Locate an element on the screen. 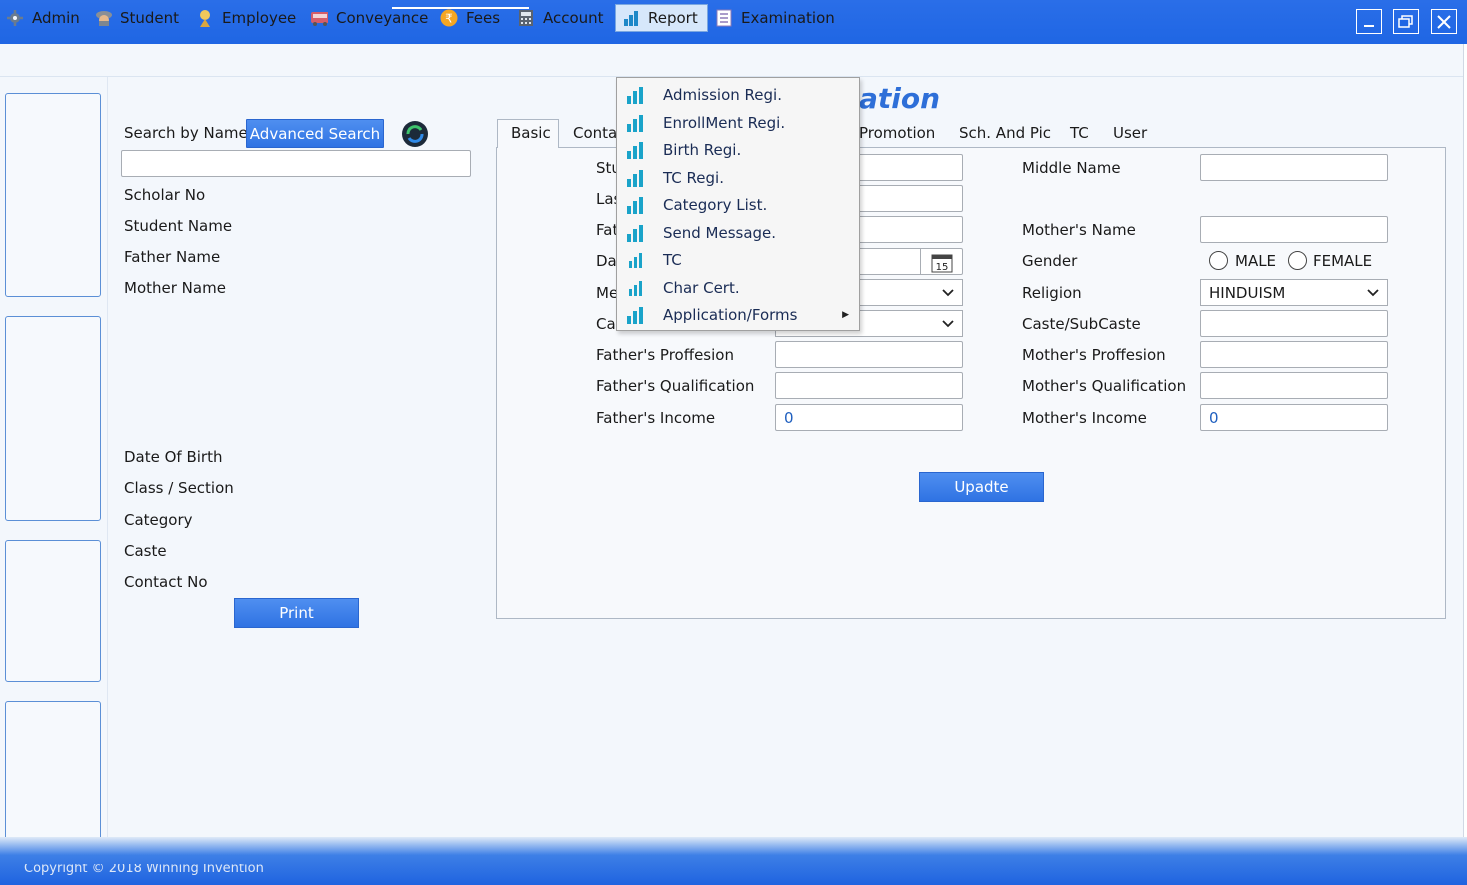 The height and width of the screenshot is (885, 1467). tab-sch-and-pic: Sch. And Pic is located at coordinates (1005, 133).